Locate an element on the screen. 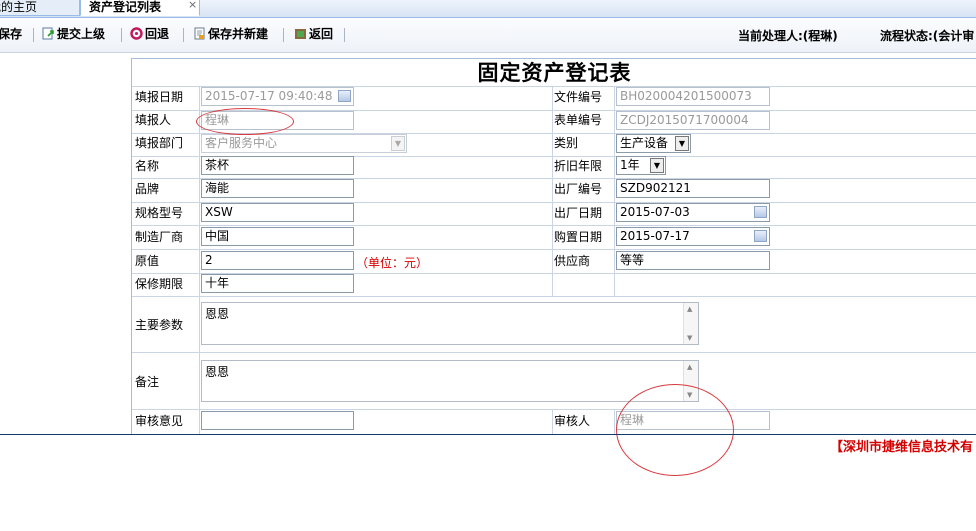  document-icon is located at coordinates (199, 33).